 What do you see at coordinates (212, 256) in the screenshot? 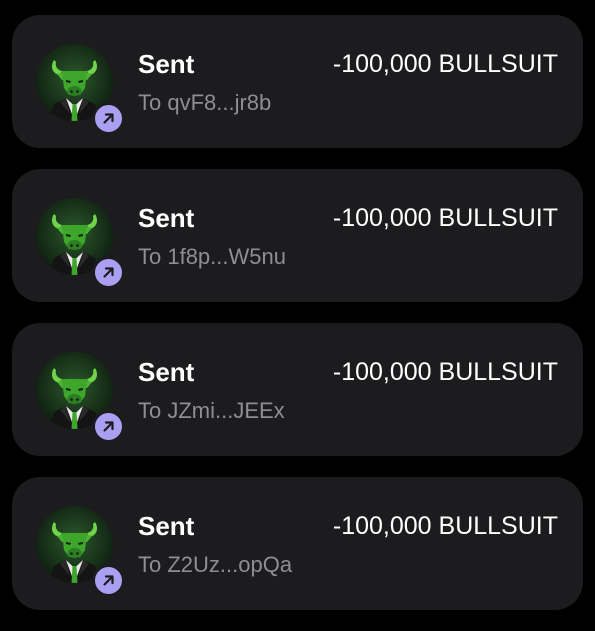
I see `transaction-recipient: To 1f8p...W5nu` at bounding box center [212, 256].